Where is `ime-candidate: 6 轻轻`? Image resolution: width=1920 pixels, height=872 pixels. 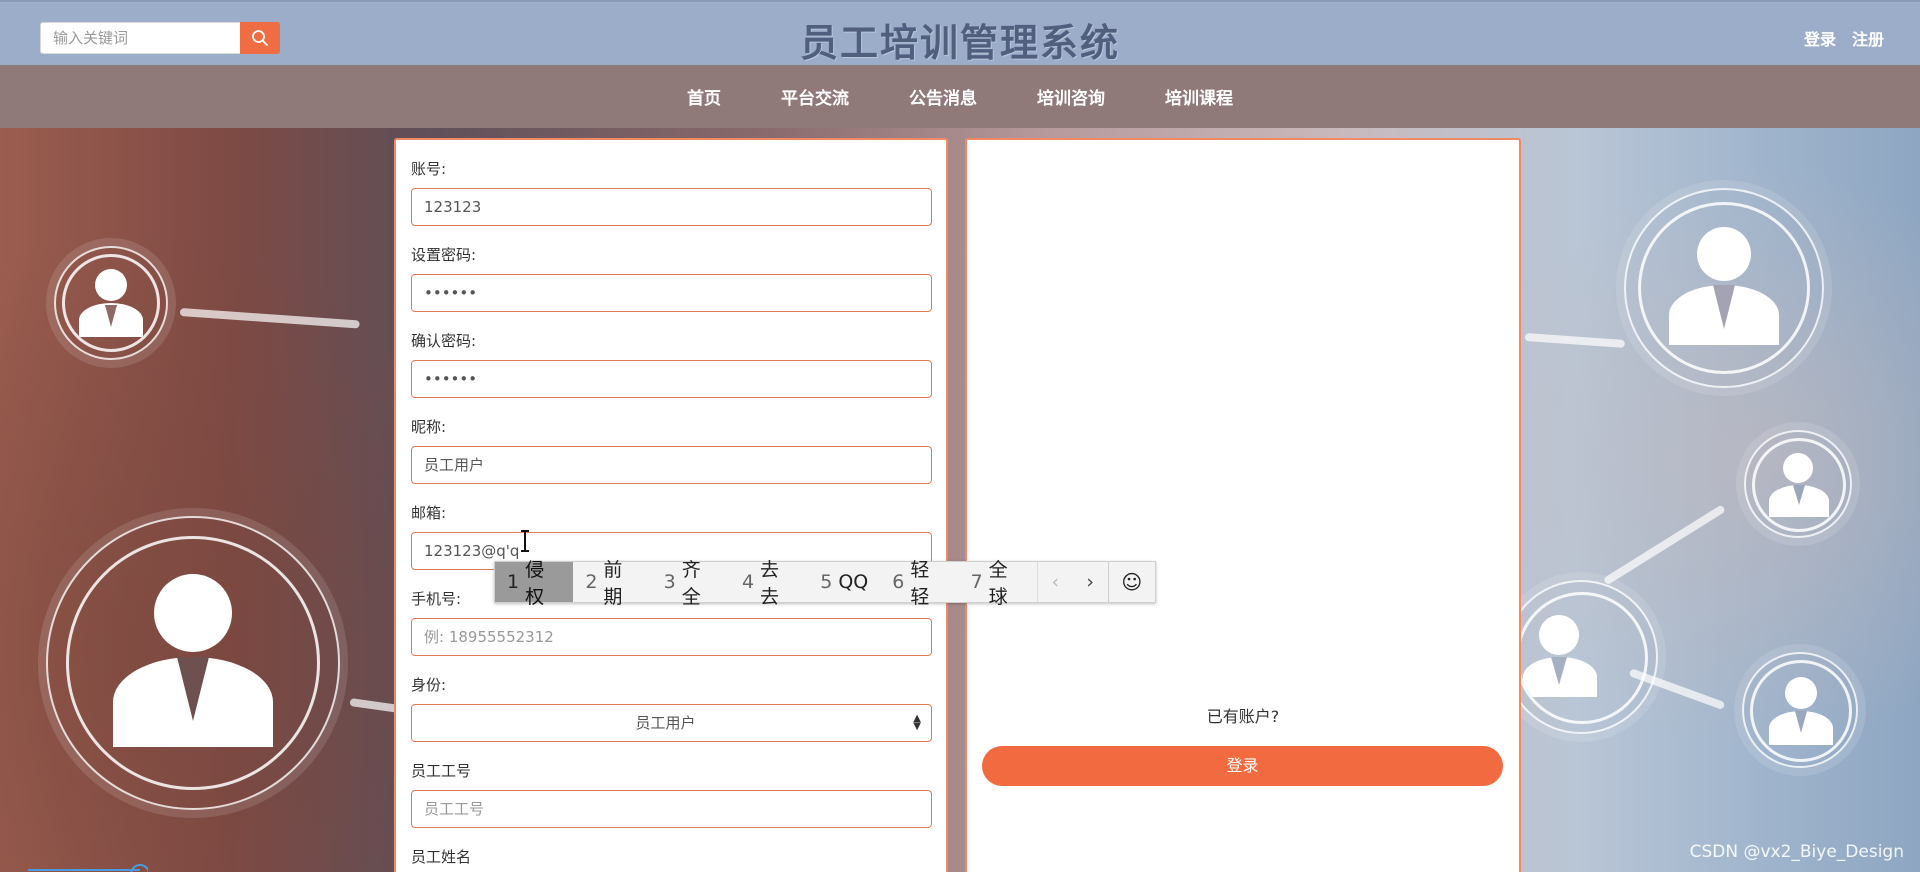
ime-candidate: 6 轻轻 is located at coordinates (919, 583).